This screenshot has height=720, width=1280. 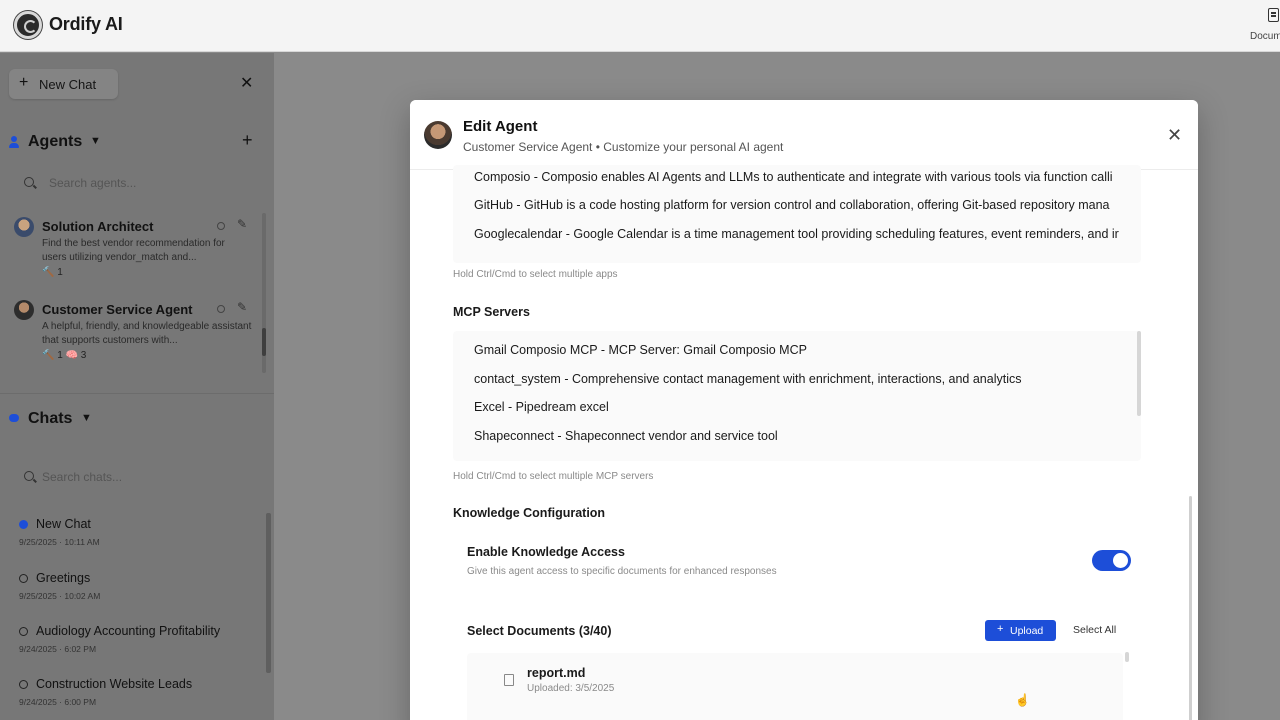 What do you see at coordinates (55, 141) in the screenshot?
I see `agents-title: Agents` at bounding box center [55, 141].